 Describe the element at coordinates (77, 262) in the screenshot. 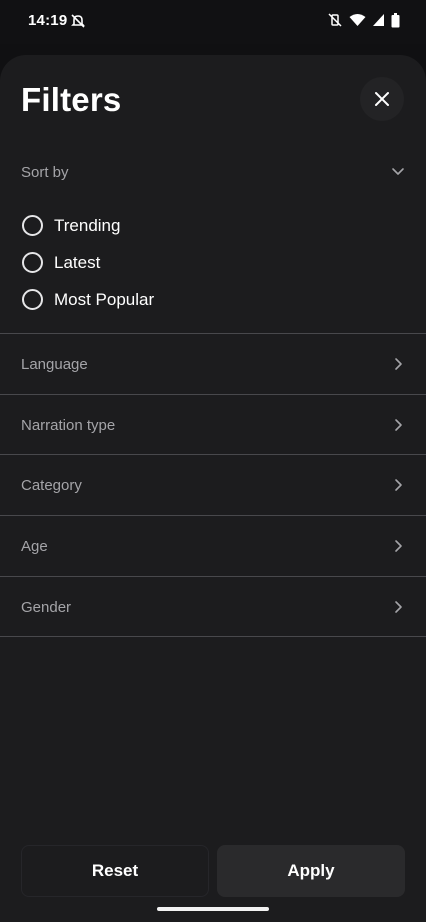

I see `sort-option-label: Latest` at that location.